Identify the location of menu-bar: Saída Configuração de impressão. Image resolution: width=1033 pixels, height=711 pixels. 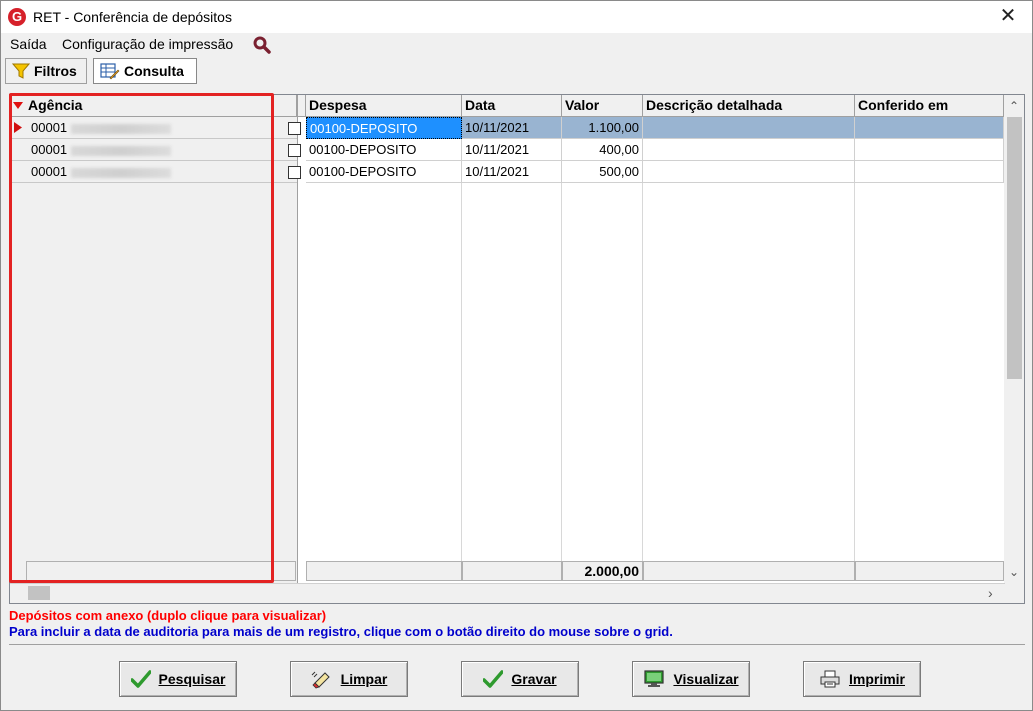
(516, 44).